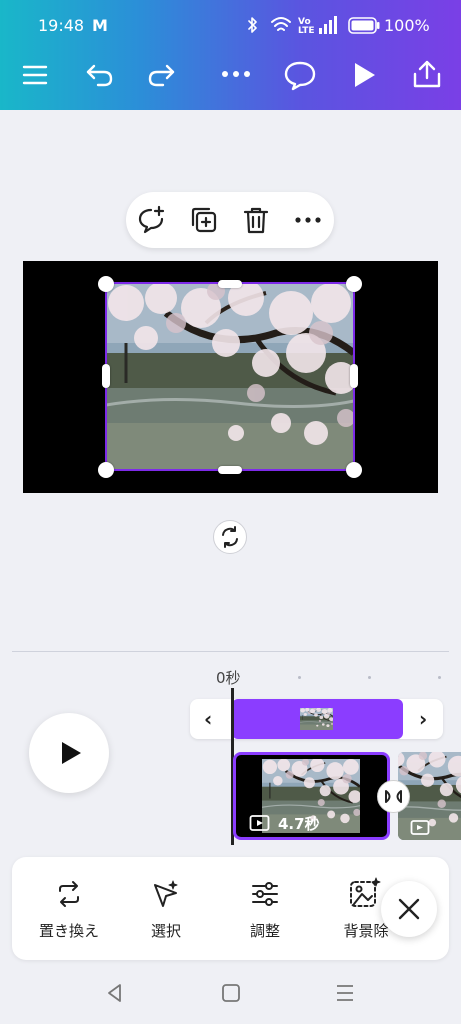 The width and height of the screenshot is (461, 1024). I want to click on resize-handle-bottom, so click(230, 470).